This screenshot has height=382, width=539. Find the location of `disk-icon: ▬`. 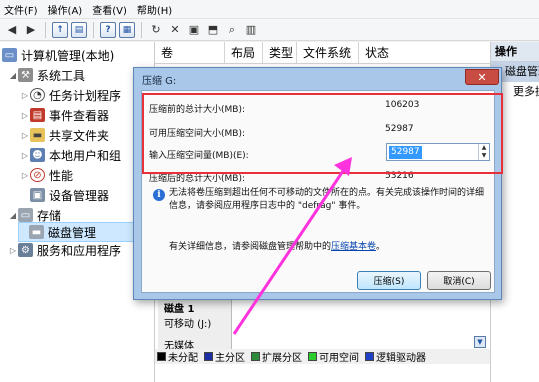

disk-icon: ▬ is located at coordinates (36, 232).